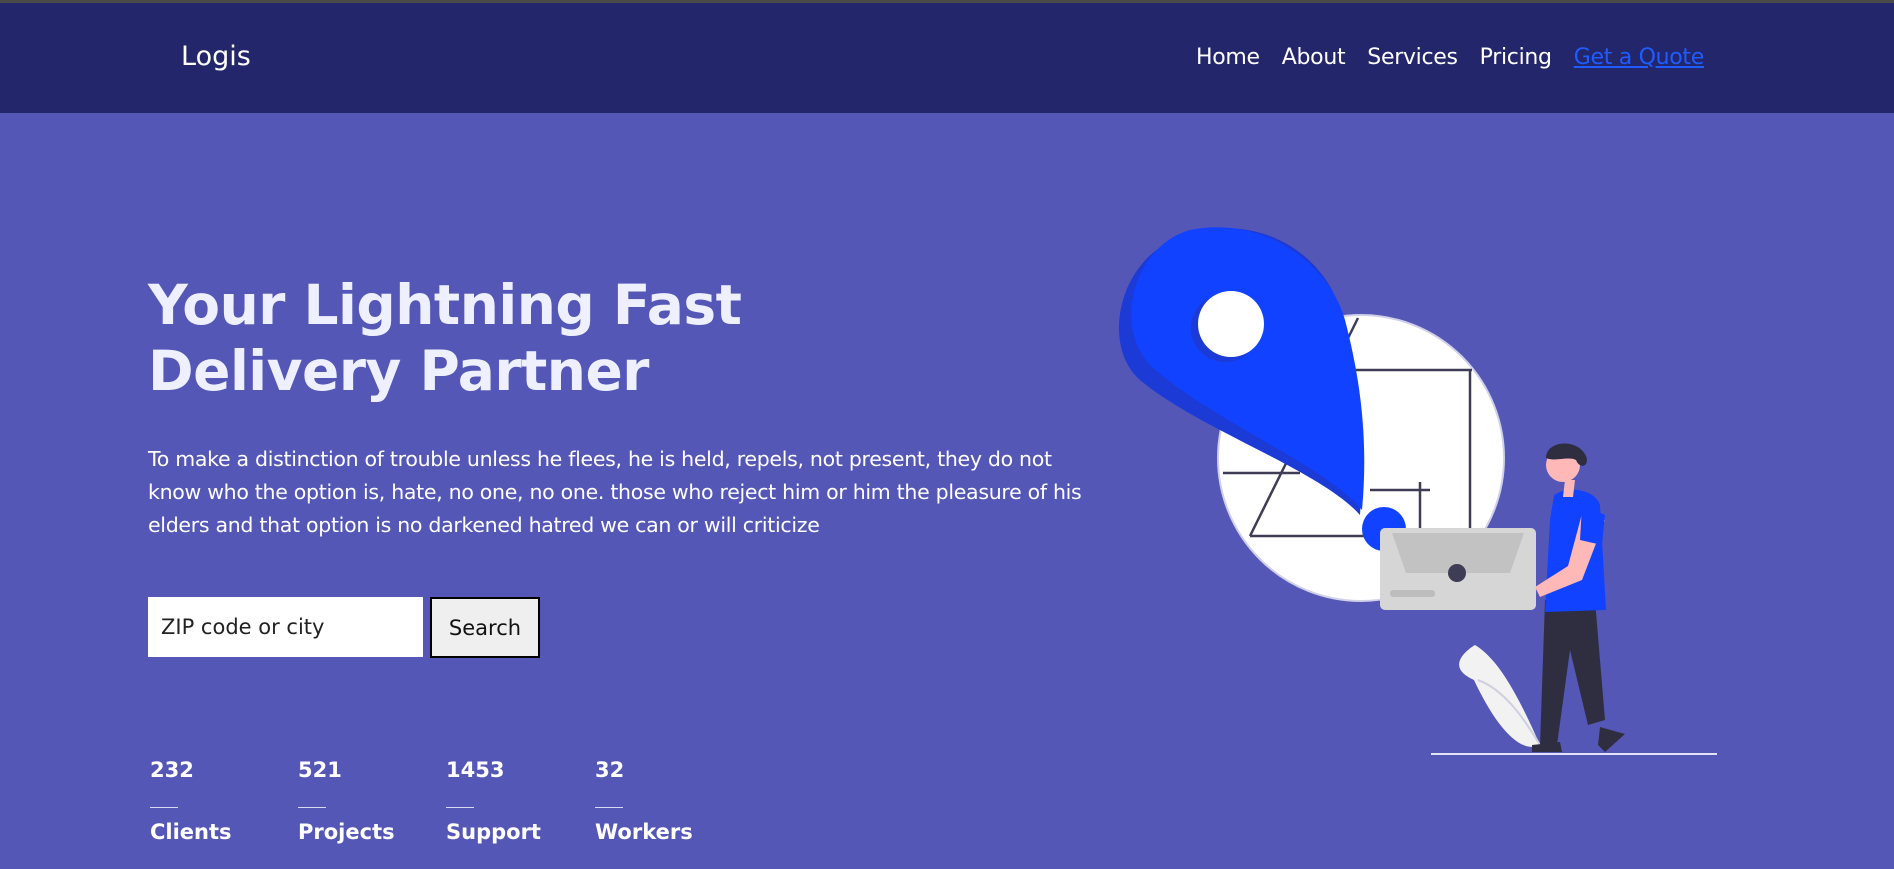 The height and width of the screenshot is (869, 1894). Describe the element at coordinates (1578, 597) in the screenshot. I see `delivery-person-icon` at that location.